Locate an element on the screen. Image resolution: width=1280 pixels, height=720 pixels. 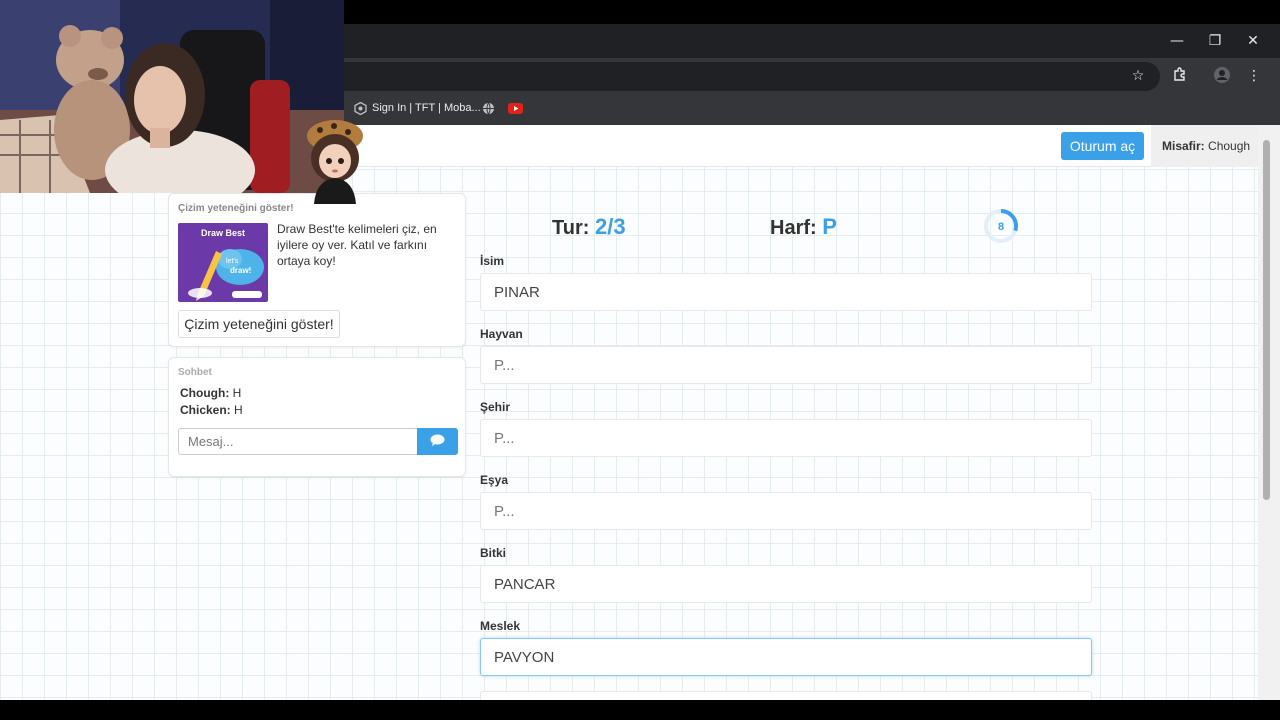
page-scrollbar is located at coordinates (1269, 412).